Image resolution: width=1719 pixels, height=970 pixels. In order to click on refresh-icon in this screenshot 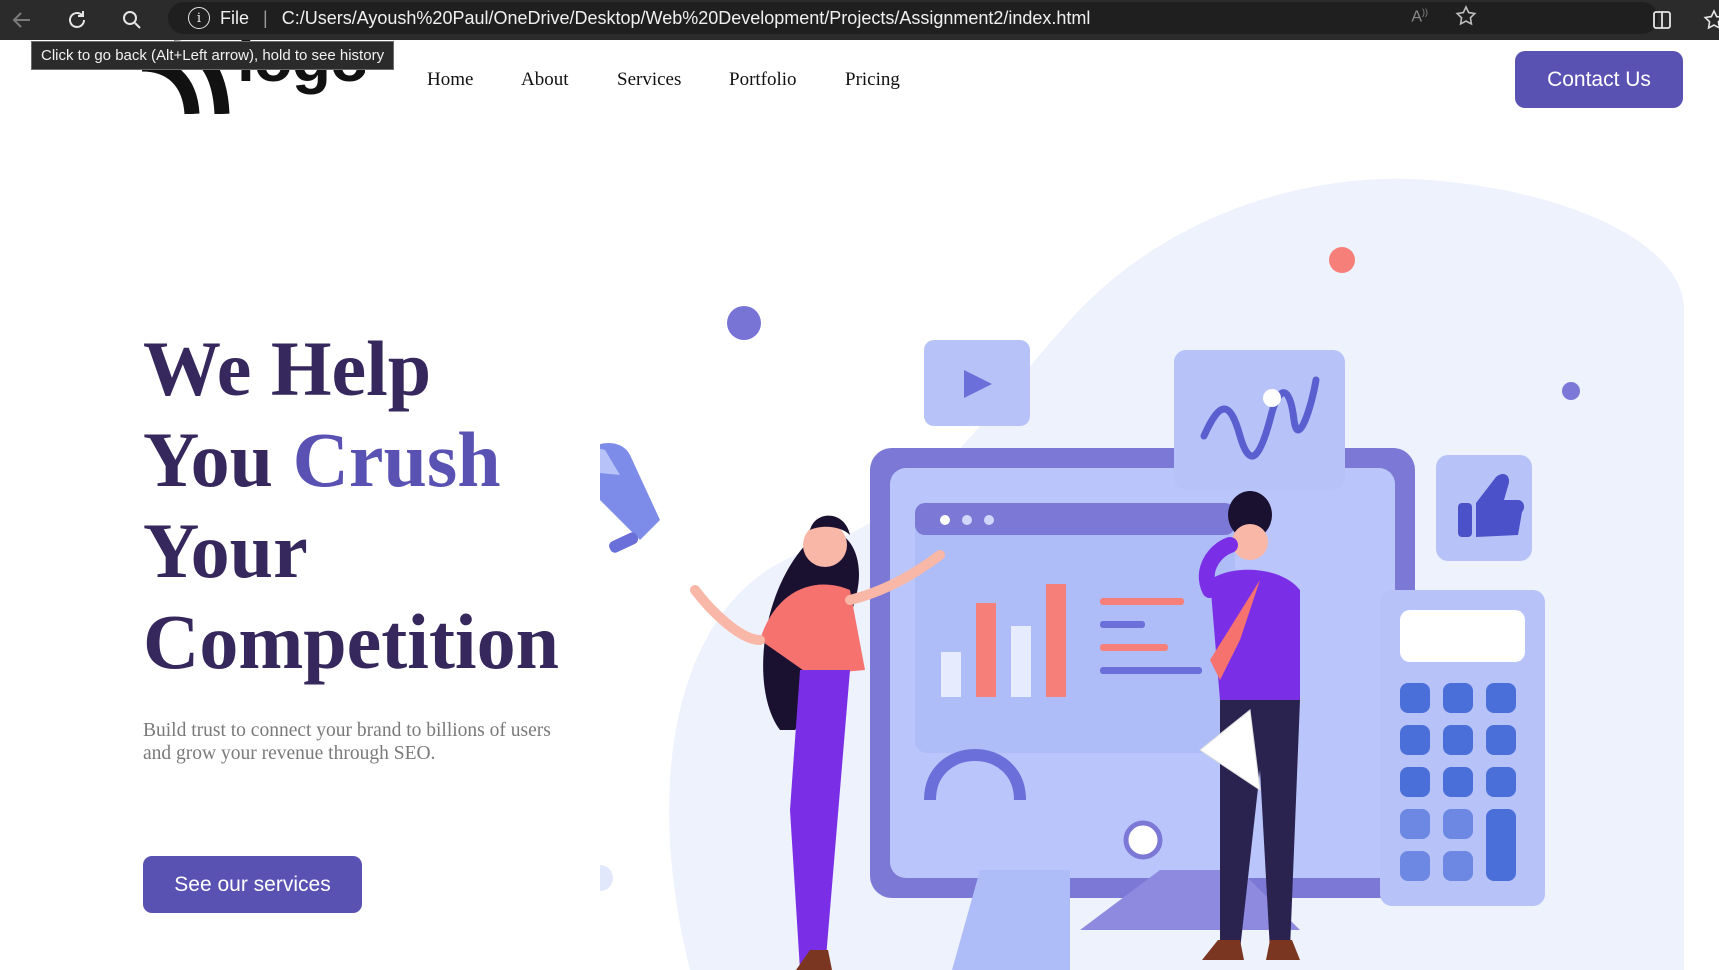, I will do `click(77, 20)`.